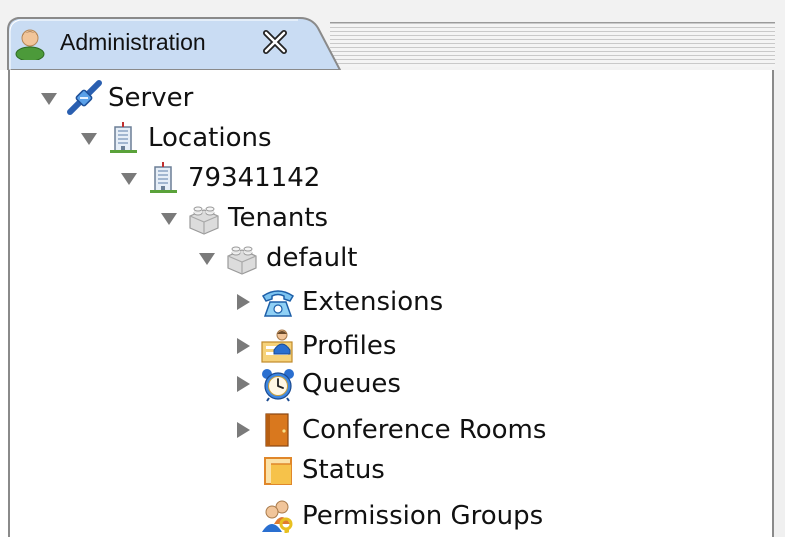  What do you see at coordinates (254, 178) in the screenshot?
I see `tree-item-label: 79341142` at bounding box center [254, 178].